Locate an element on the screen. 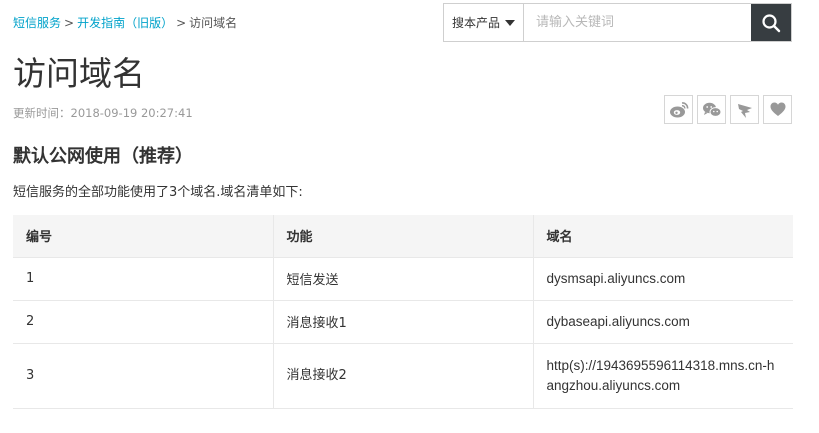 This screenshot has height=433, width=819. caret-down-icon is located at coordinates (510, 22).